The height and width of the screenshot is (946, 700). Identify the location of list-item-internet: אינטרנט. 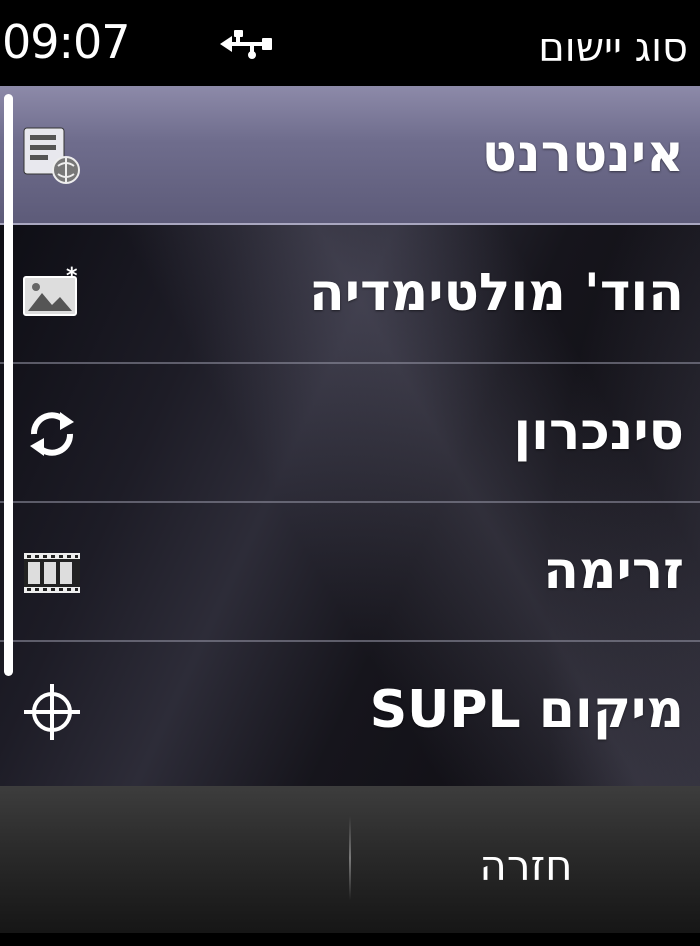
(350, 155).